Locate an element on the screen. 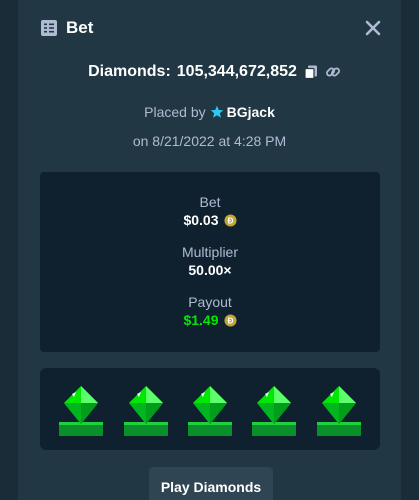  payout-stat: Payout $1.49 Đ is located at coordinates (210, 311).